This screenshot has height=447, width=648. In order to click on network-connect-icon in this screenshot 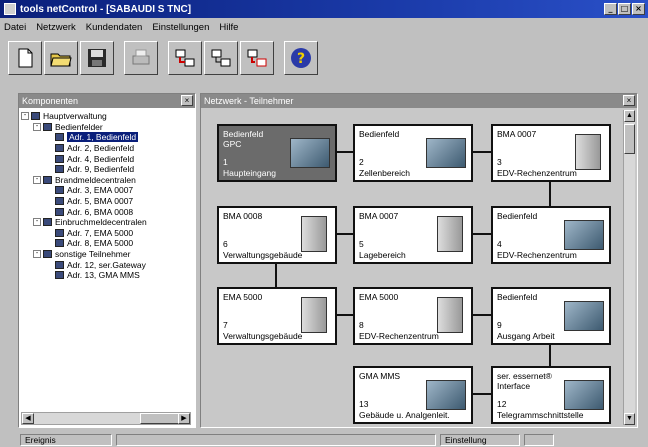, I will do `click(185, 58)`.